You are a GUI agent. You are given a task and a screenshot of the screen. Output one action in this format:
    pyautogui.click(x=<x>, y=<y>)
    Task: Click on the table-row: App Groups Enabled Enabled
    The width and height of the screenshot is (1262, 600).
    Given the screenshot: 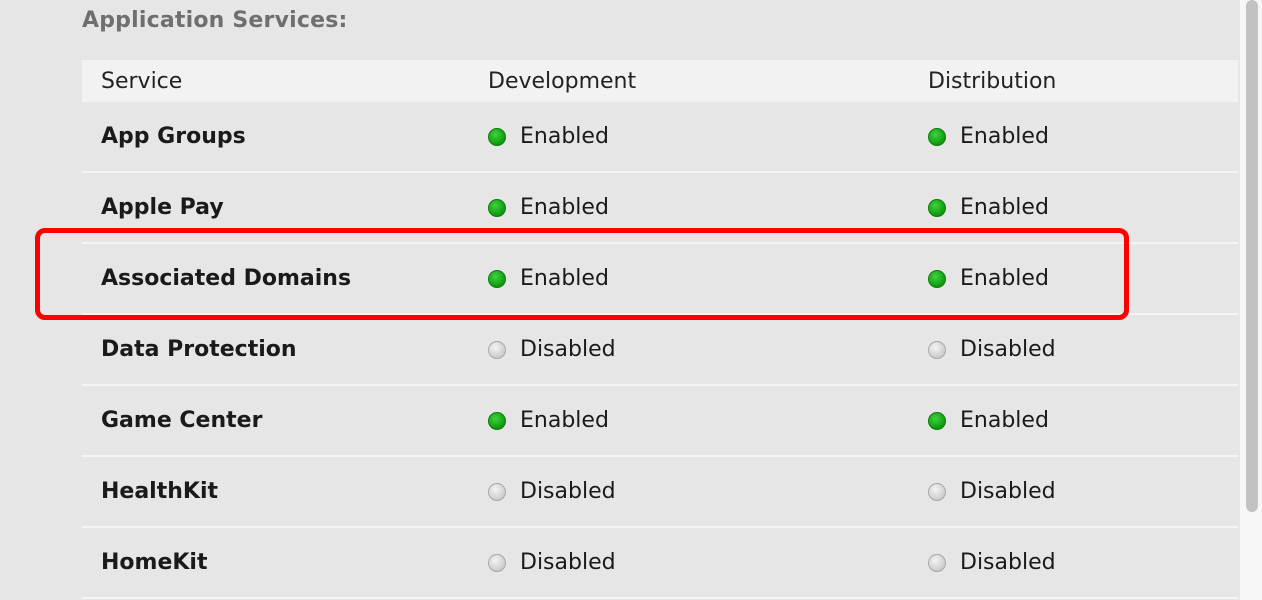 What is the action you would take?
    pyautogui.click(x=660, y=137)
    